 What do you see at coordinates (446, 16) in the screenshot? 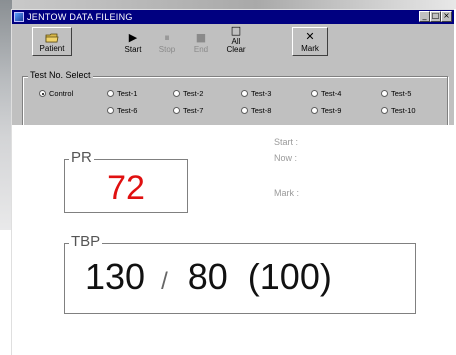
I see `close-button: ×` at bounding box center [446, 16].